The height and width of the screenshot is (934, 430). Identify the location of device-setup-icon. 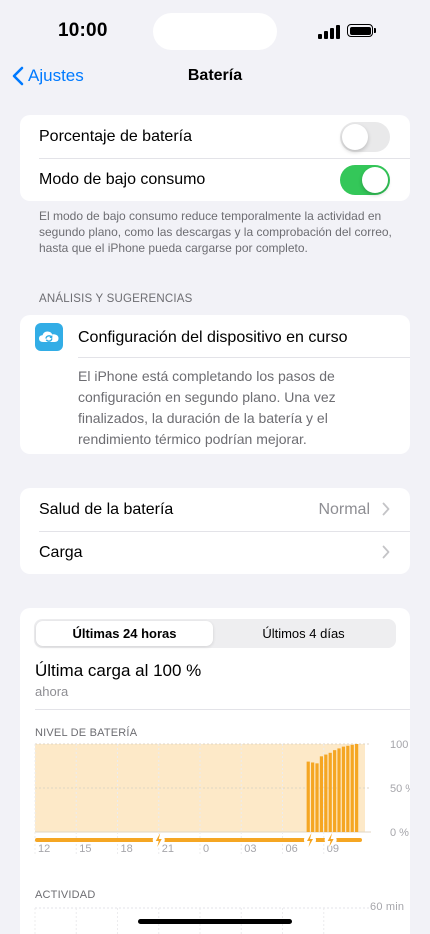
(49, 337).